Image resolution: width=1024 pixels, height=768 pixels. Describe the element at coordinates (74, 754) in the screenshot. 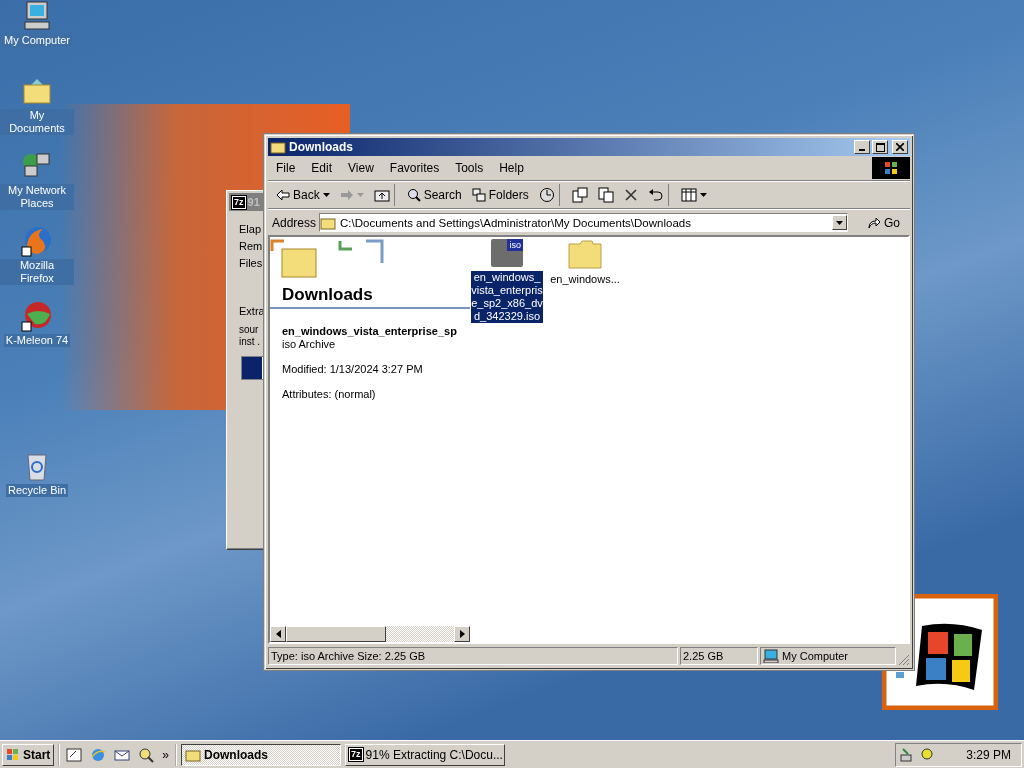

I see `desktop-icon` at that location.